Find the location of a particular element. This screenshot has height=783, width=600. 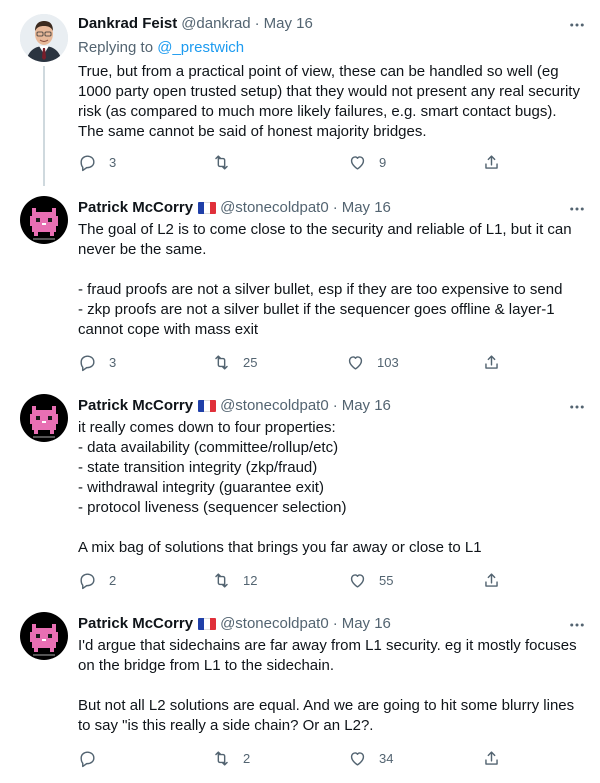

retweet-count: 12 is located at coordinates (250, 580).